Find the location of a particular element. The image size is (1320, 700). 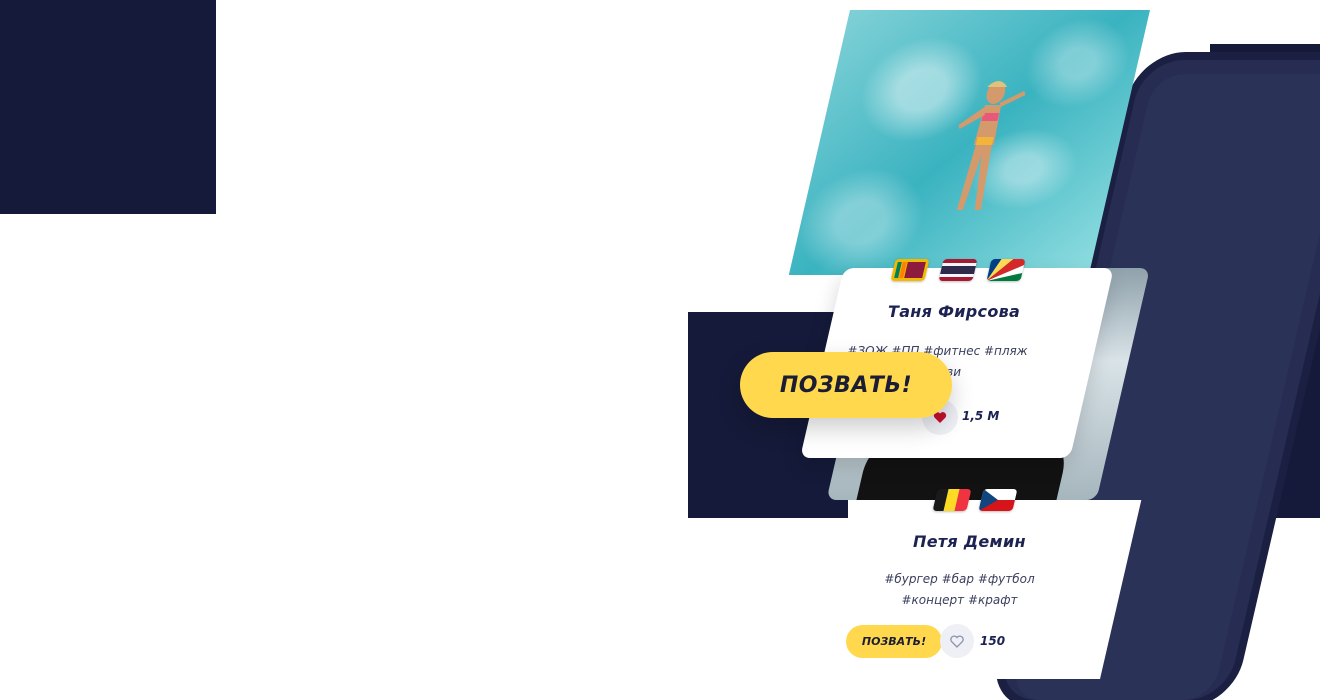

card-2-tags-line1: #бургер #бар #футбол is located at coordinates (959, 579).